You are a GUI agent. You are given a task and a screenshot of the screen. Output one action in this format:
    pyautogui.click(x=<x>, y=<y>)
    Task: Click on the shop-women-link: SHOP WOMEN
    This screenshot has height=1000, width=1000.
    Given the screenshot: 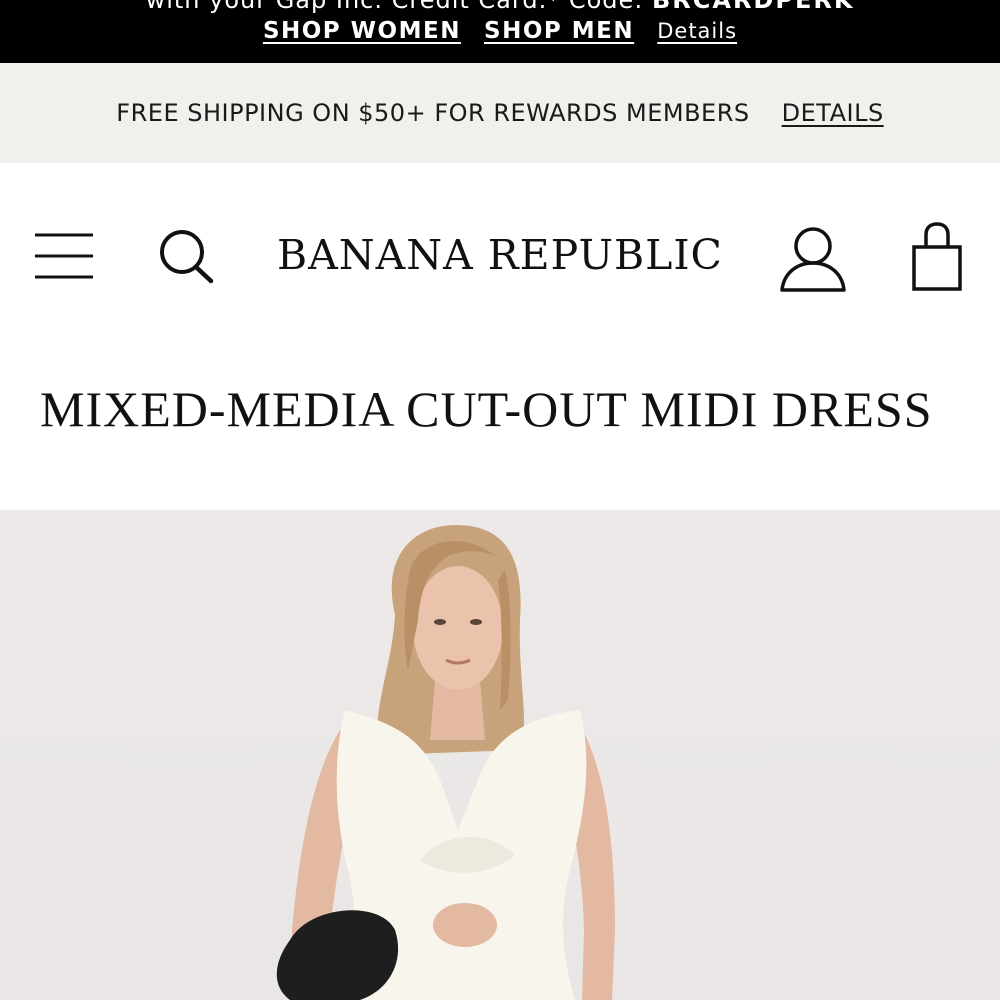 What is the action you would take?
    pyautogui.click(x=362, y=31)
    